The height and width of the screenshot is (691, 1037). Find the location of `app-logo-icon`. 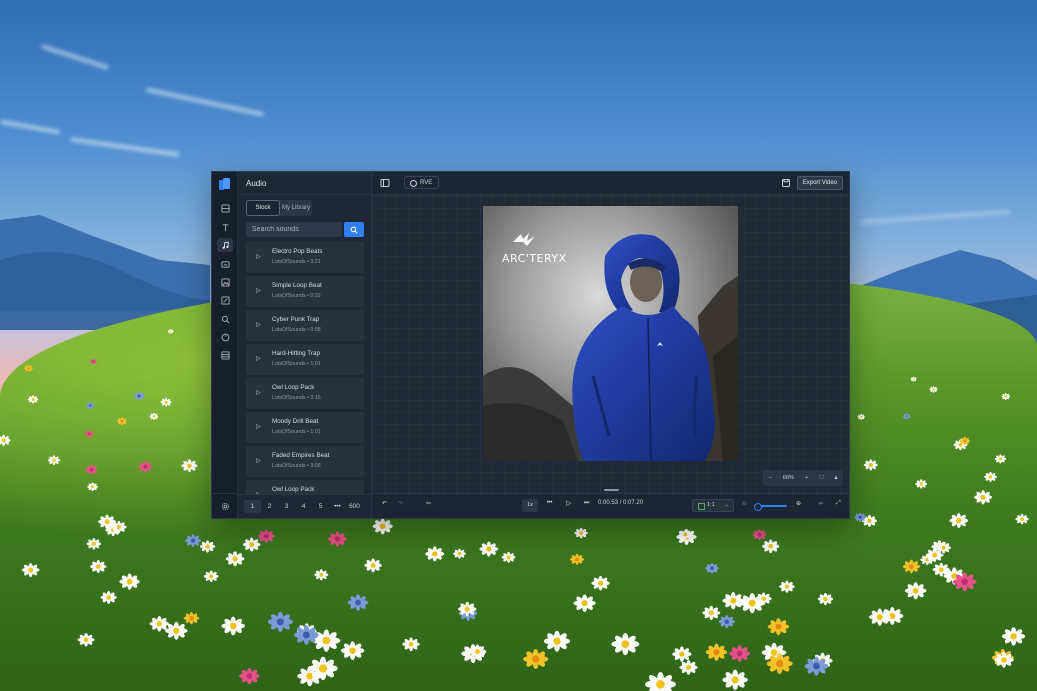

app-logo-icon is located at coordinates (224, 184).